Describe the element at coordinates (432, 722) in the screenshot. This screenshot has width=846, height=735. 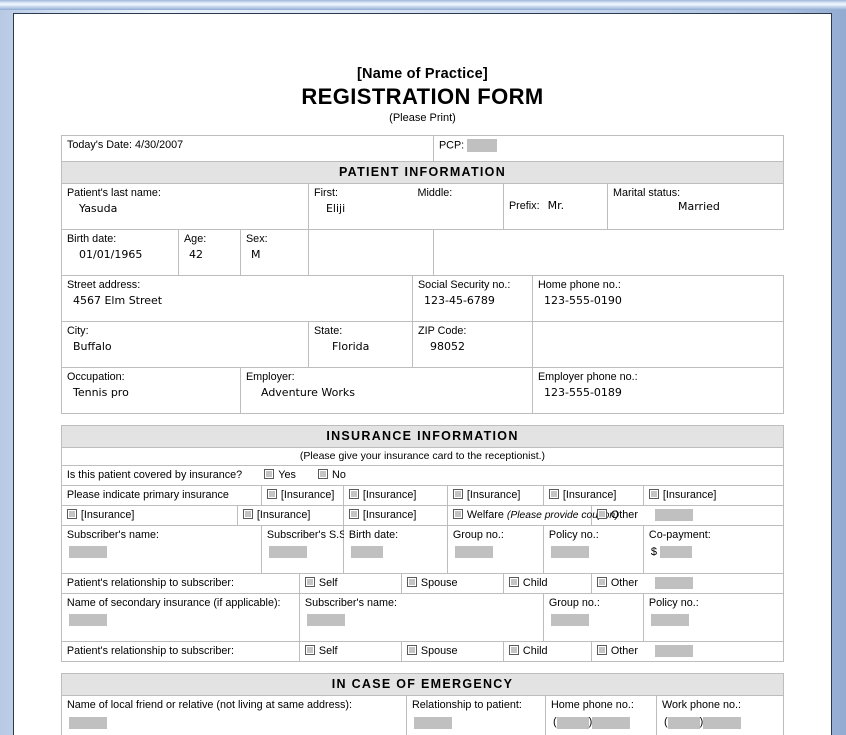
I see `emergency-relationship-input` at that location.